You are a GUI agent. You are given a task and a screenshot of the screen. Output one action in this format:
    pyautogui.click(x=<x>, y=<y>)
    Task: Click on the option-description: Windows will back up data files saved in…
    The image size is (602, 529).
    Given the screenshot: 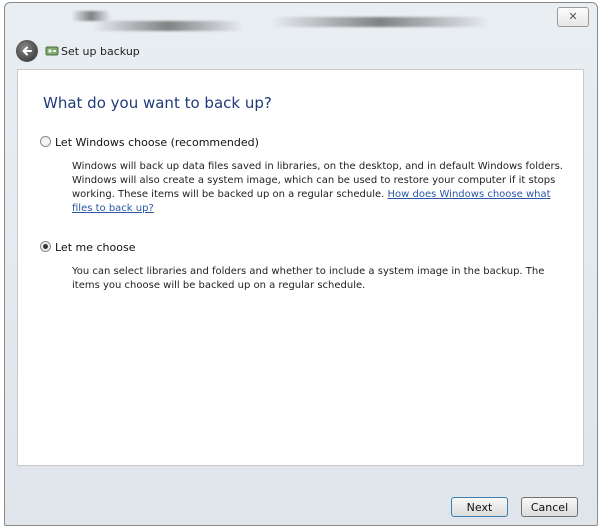 What is the action you would take?
    pyautogui.click(x=322, y=188)
    